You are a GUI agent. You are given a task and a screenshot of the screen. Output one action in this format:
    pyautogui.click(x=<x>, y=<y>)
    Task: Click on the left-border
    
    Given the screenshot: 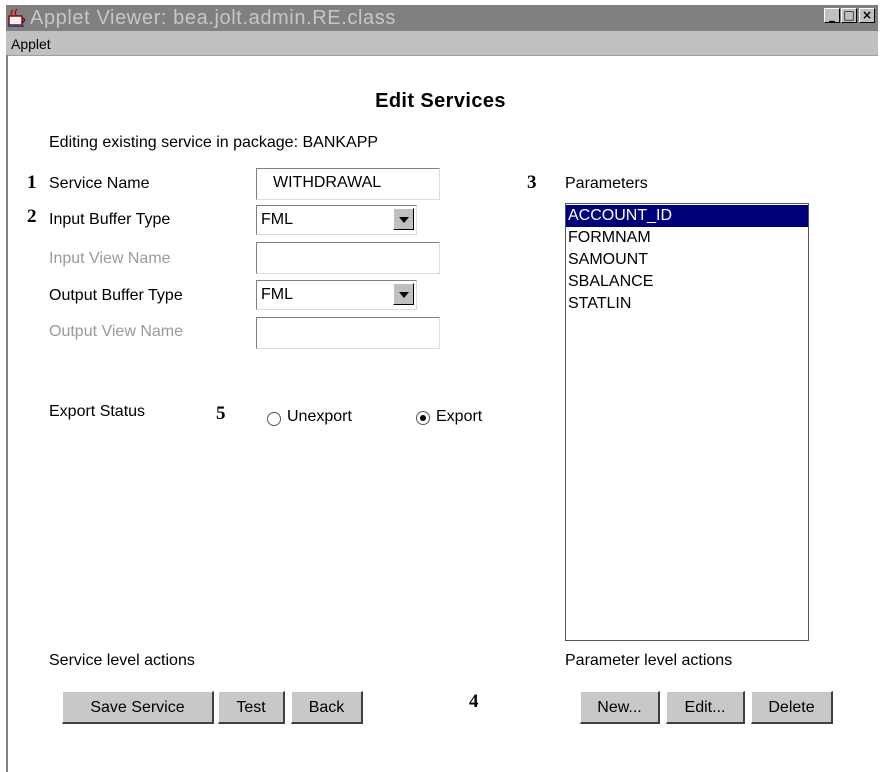 What is the action you would take?
    pyautogui.click(x=7, y=413)
    